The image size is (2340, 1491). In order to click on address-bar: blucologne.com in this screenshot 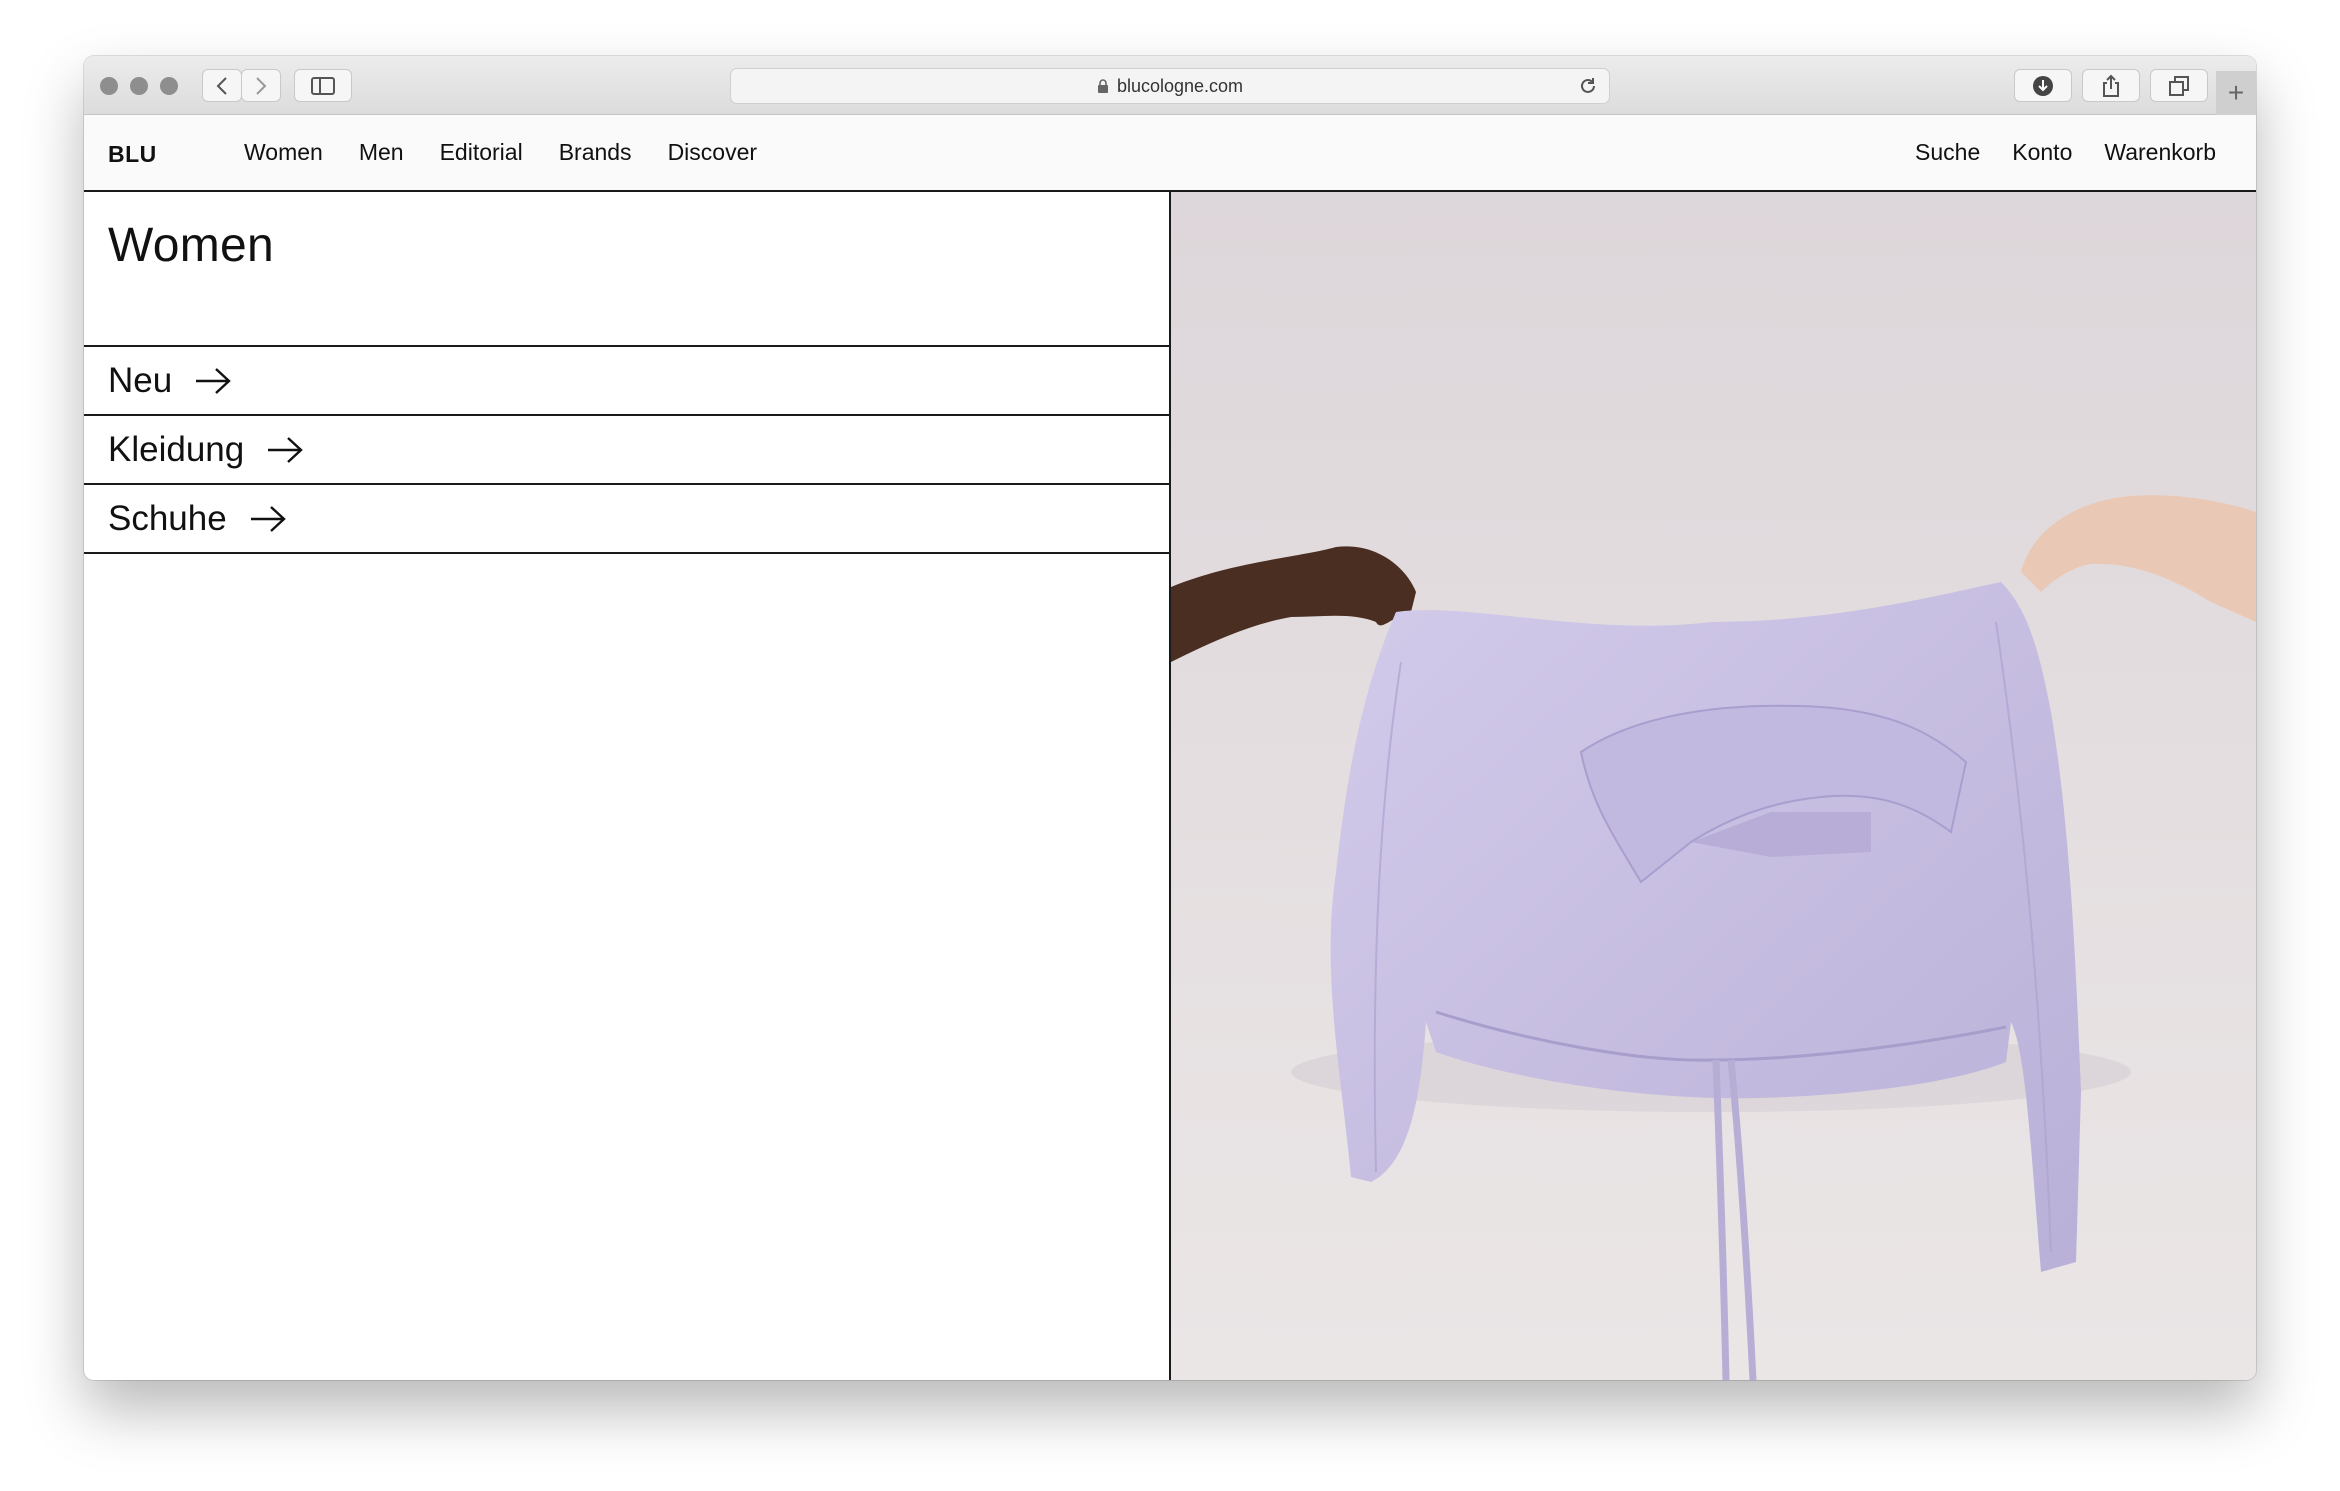, I will do `click(1170, 86)`.